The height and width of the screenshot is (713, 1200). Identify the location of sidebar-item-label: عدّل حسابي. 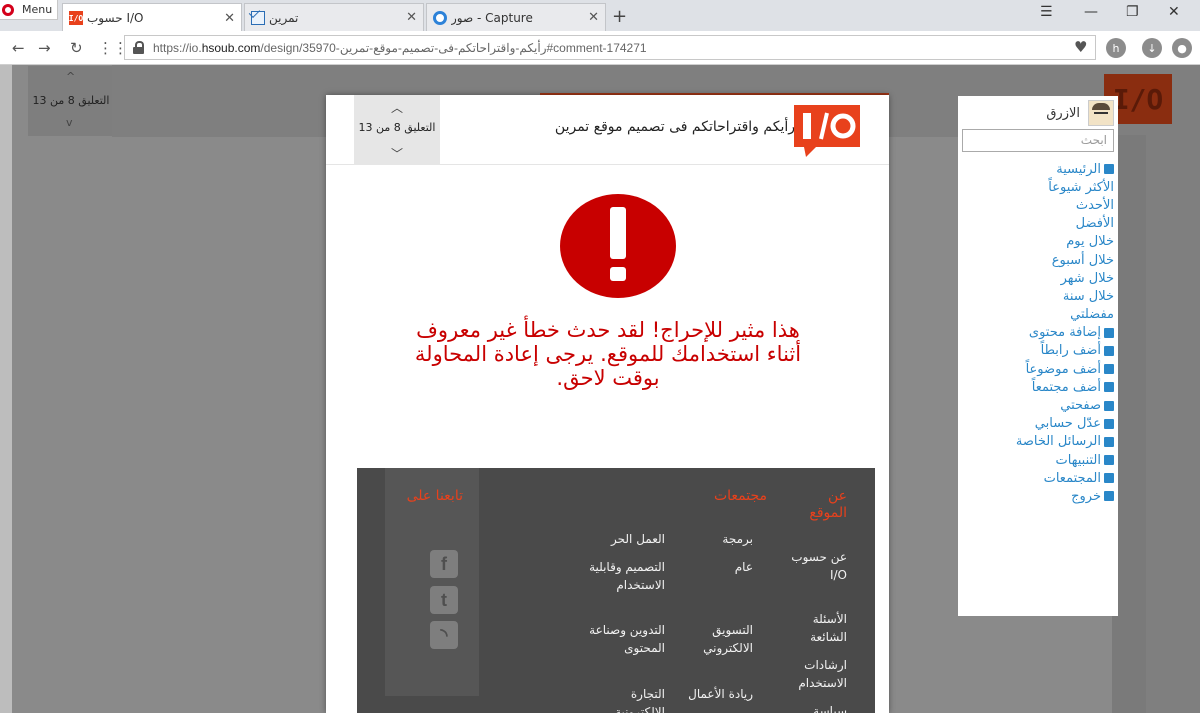
(1067, 424).